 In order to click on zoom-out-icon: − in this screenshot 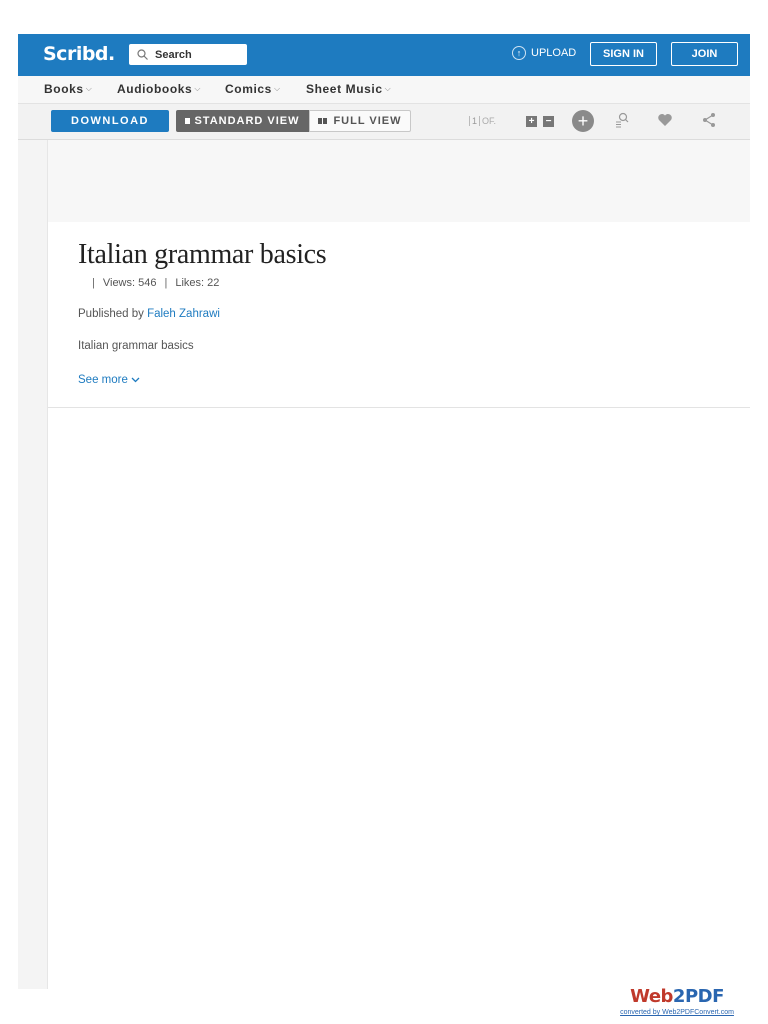, I will do `click(548, 121)`.